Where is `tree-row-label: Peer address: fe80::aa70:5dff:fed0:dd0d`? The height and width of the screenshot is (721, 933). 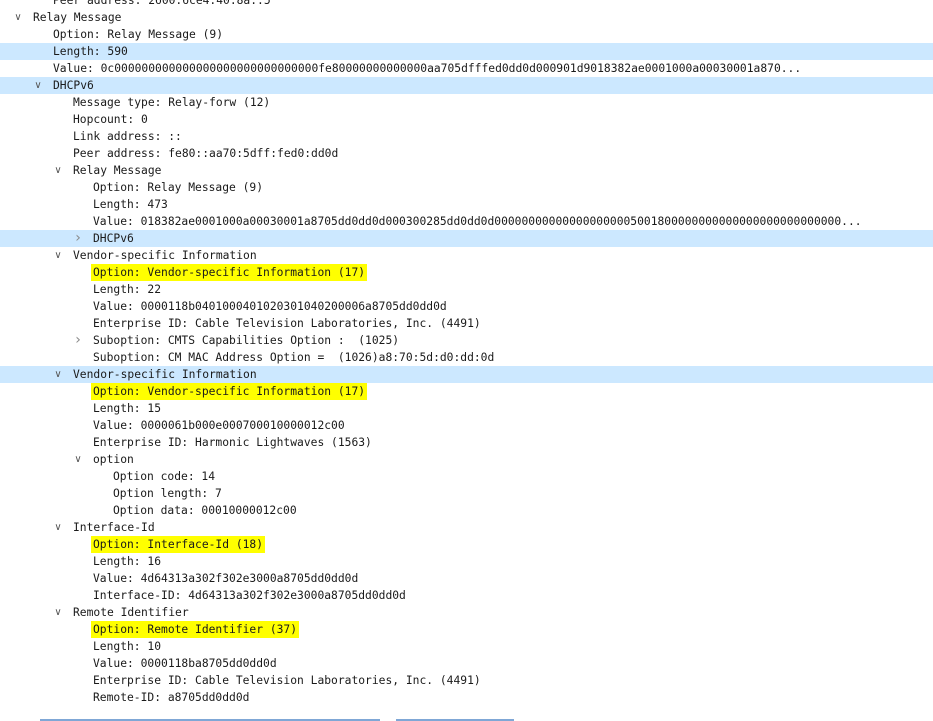 tree-row-label: Peer address: fe80::aa70:5dff:fed0:dd0d is located at coordinates (206, 153).